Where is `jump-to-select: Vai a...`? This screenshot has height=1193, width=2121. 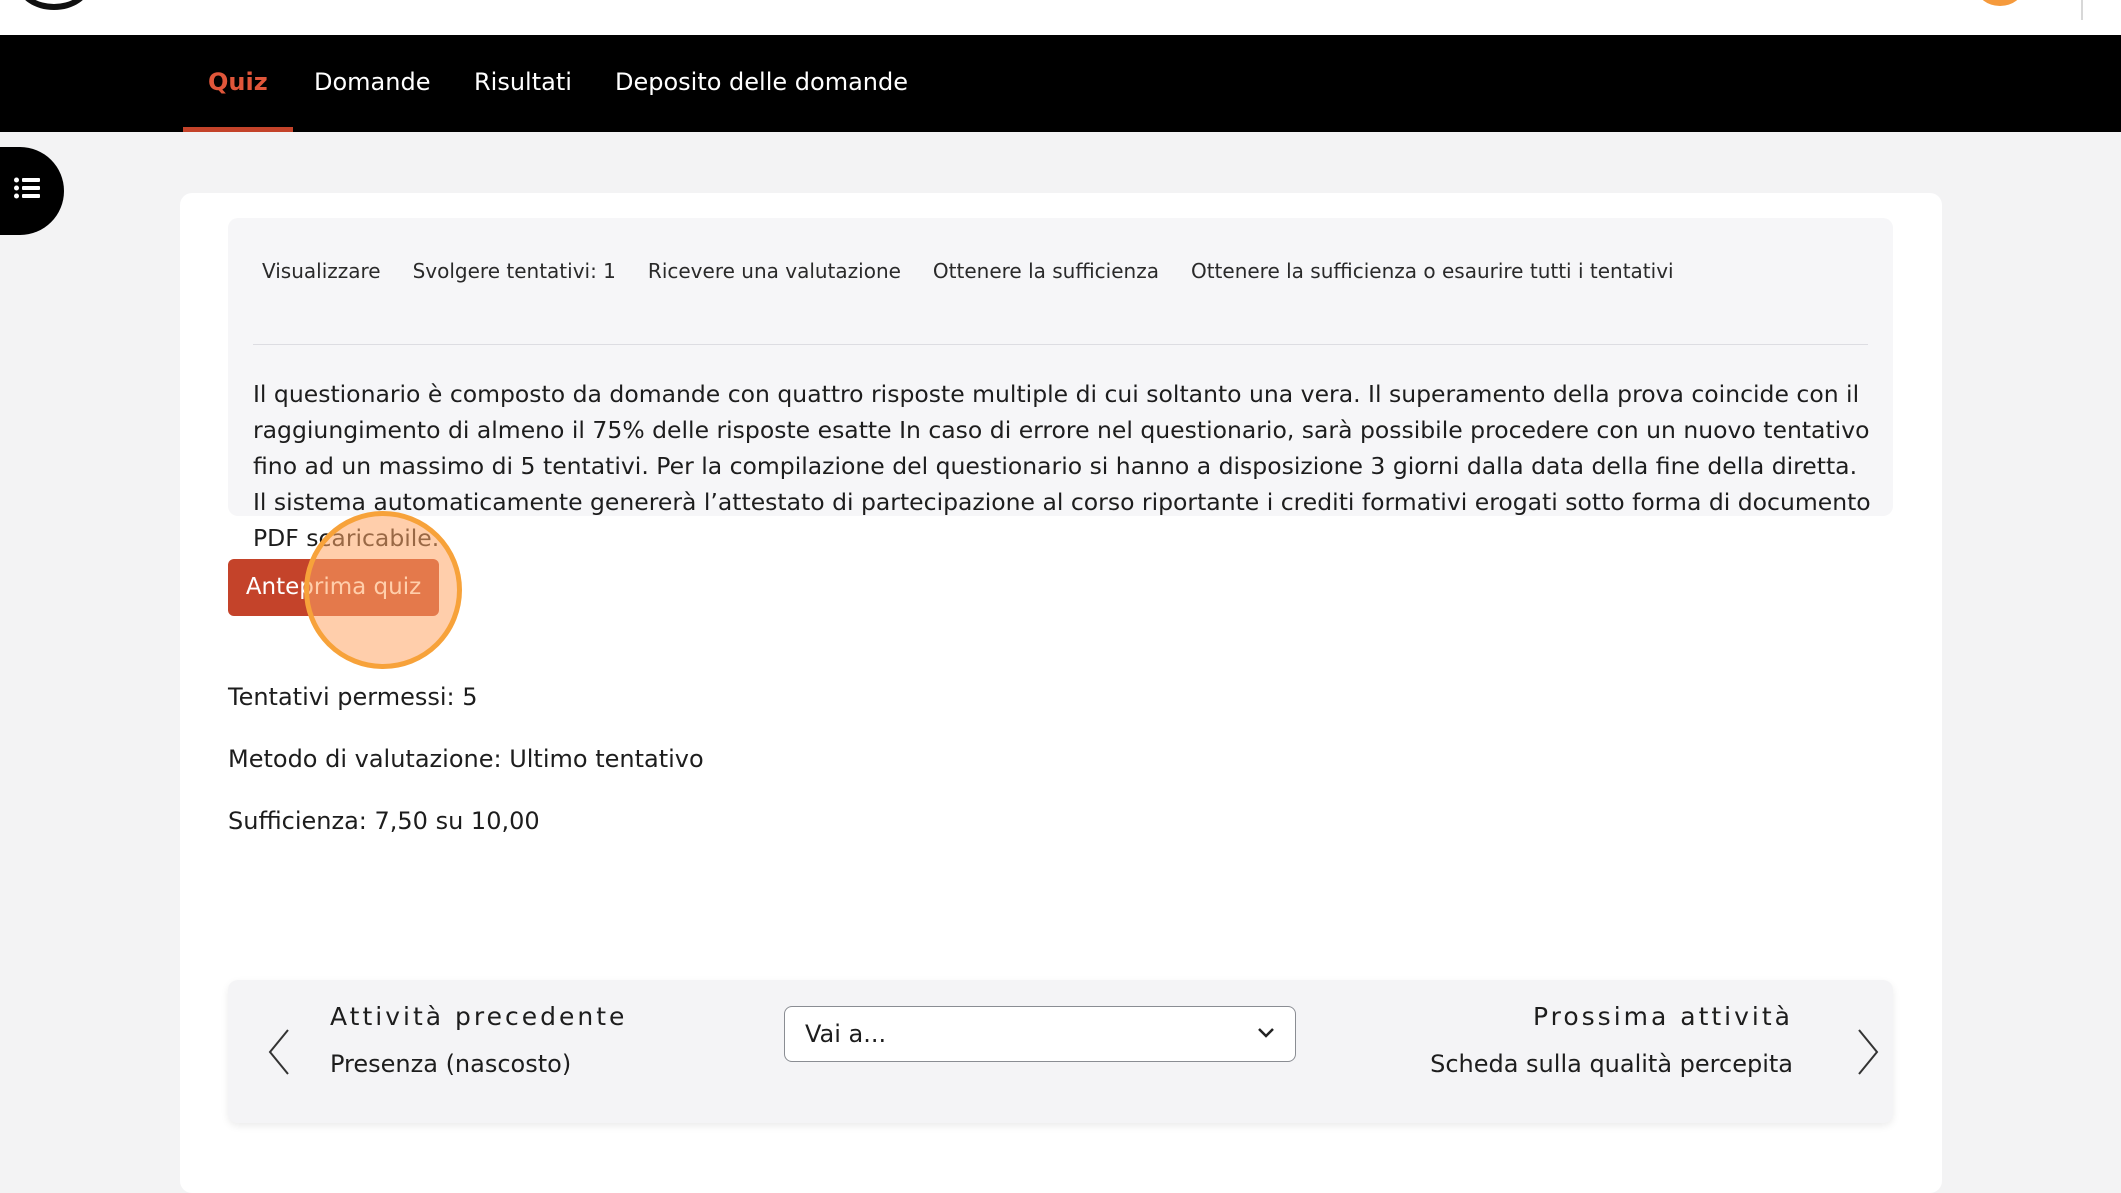
jump-to-select: Vai a... is located at coordinates (1040, 1034).